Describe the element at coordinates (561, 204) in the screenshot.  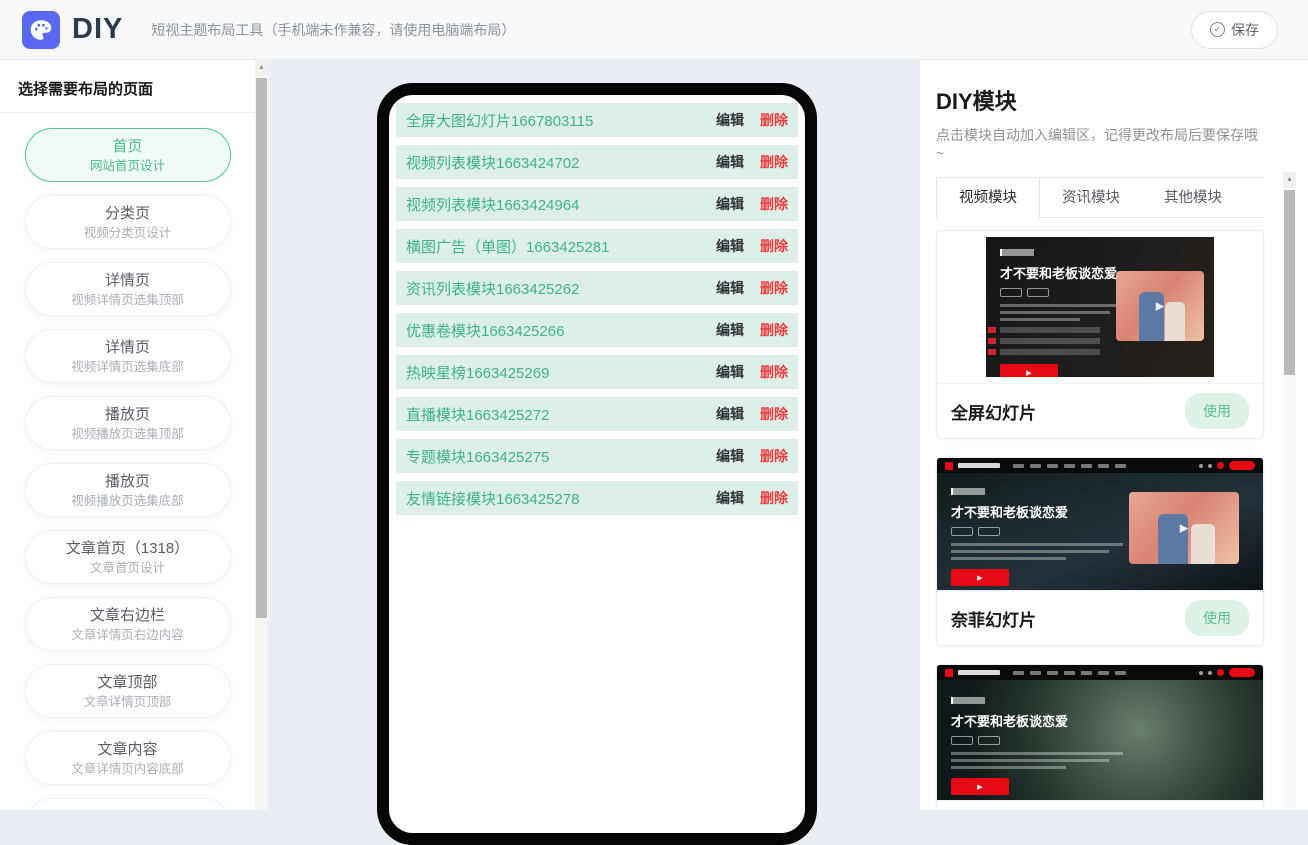
I see `module-name-link: 视频列表模块1663424964` at that location.